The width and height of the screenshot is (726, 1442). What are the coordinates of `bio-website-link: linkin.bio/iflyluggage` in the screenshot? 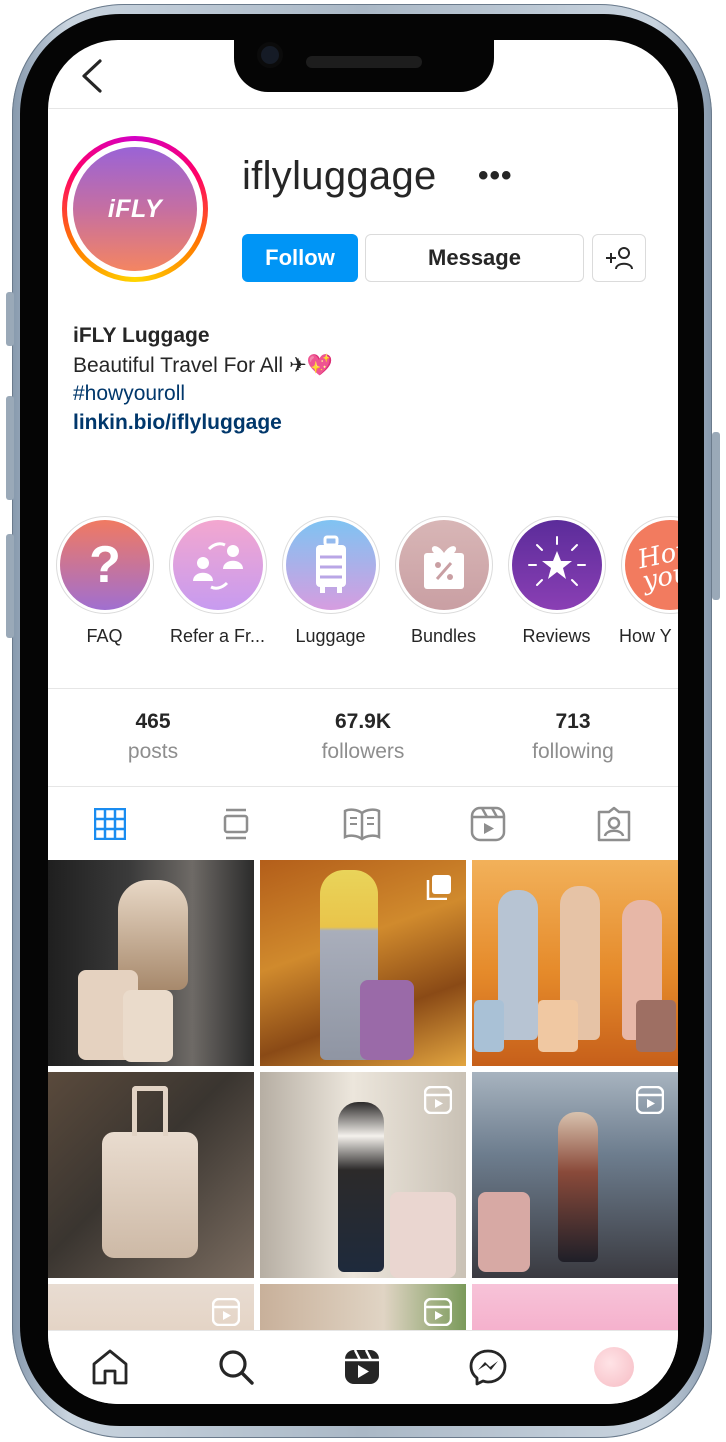 It's located at (177, 423).